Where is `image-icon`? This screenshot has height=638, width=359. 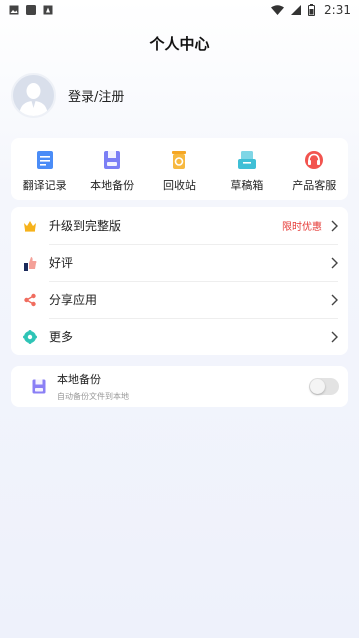
image-icon is located at coordinates (14, 10).